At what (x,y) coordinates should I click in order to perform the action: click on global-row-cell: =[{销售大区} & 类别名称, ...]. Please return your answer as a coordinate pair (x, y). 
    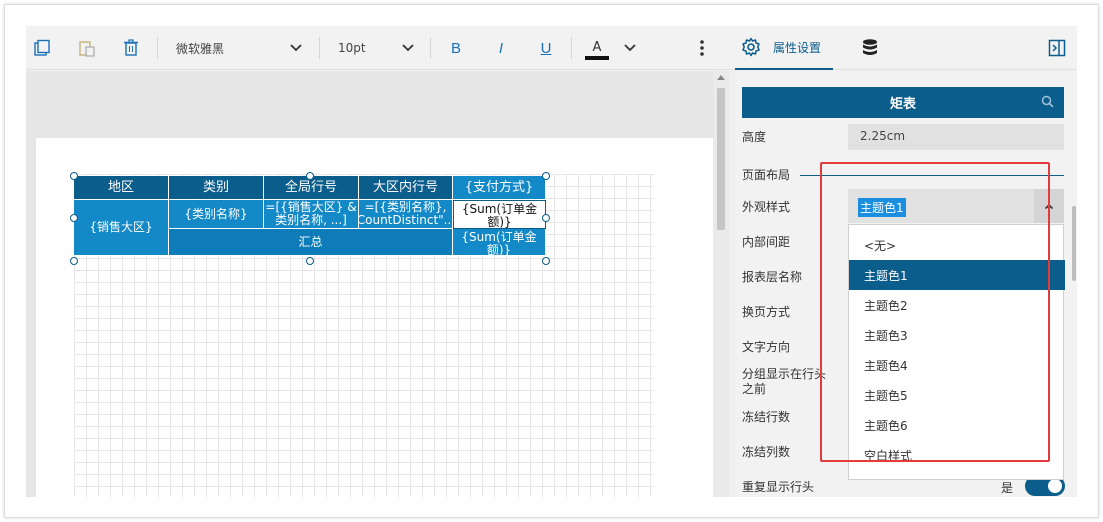
    Looking at the image, I should click on (311, 214).